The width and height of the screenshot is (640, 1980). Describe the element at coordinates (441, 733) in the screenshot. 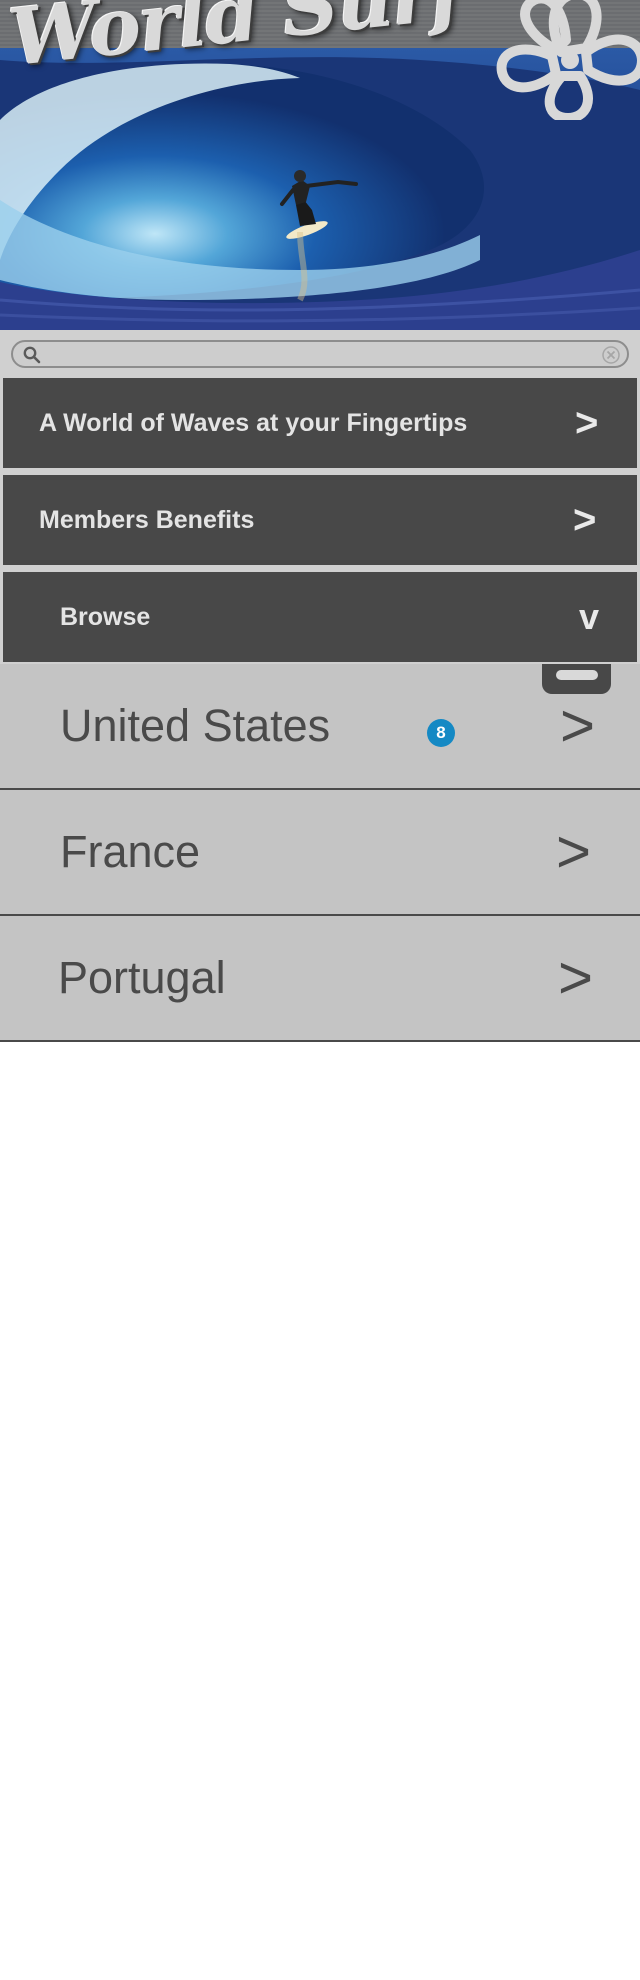

I see `count-badge: 8` at that location.